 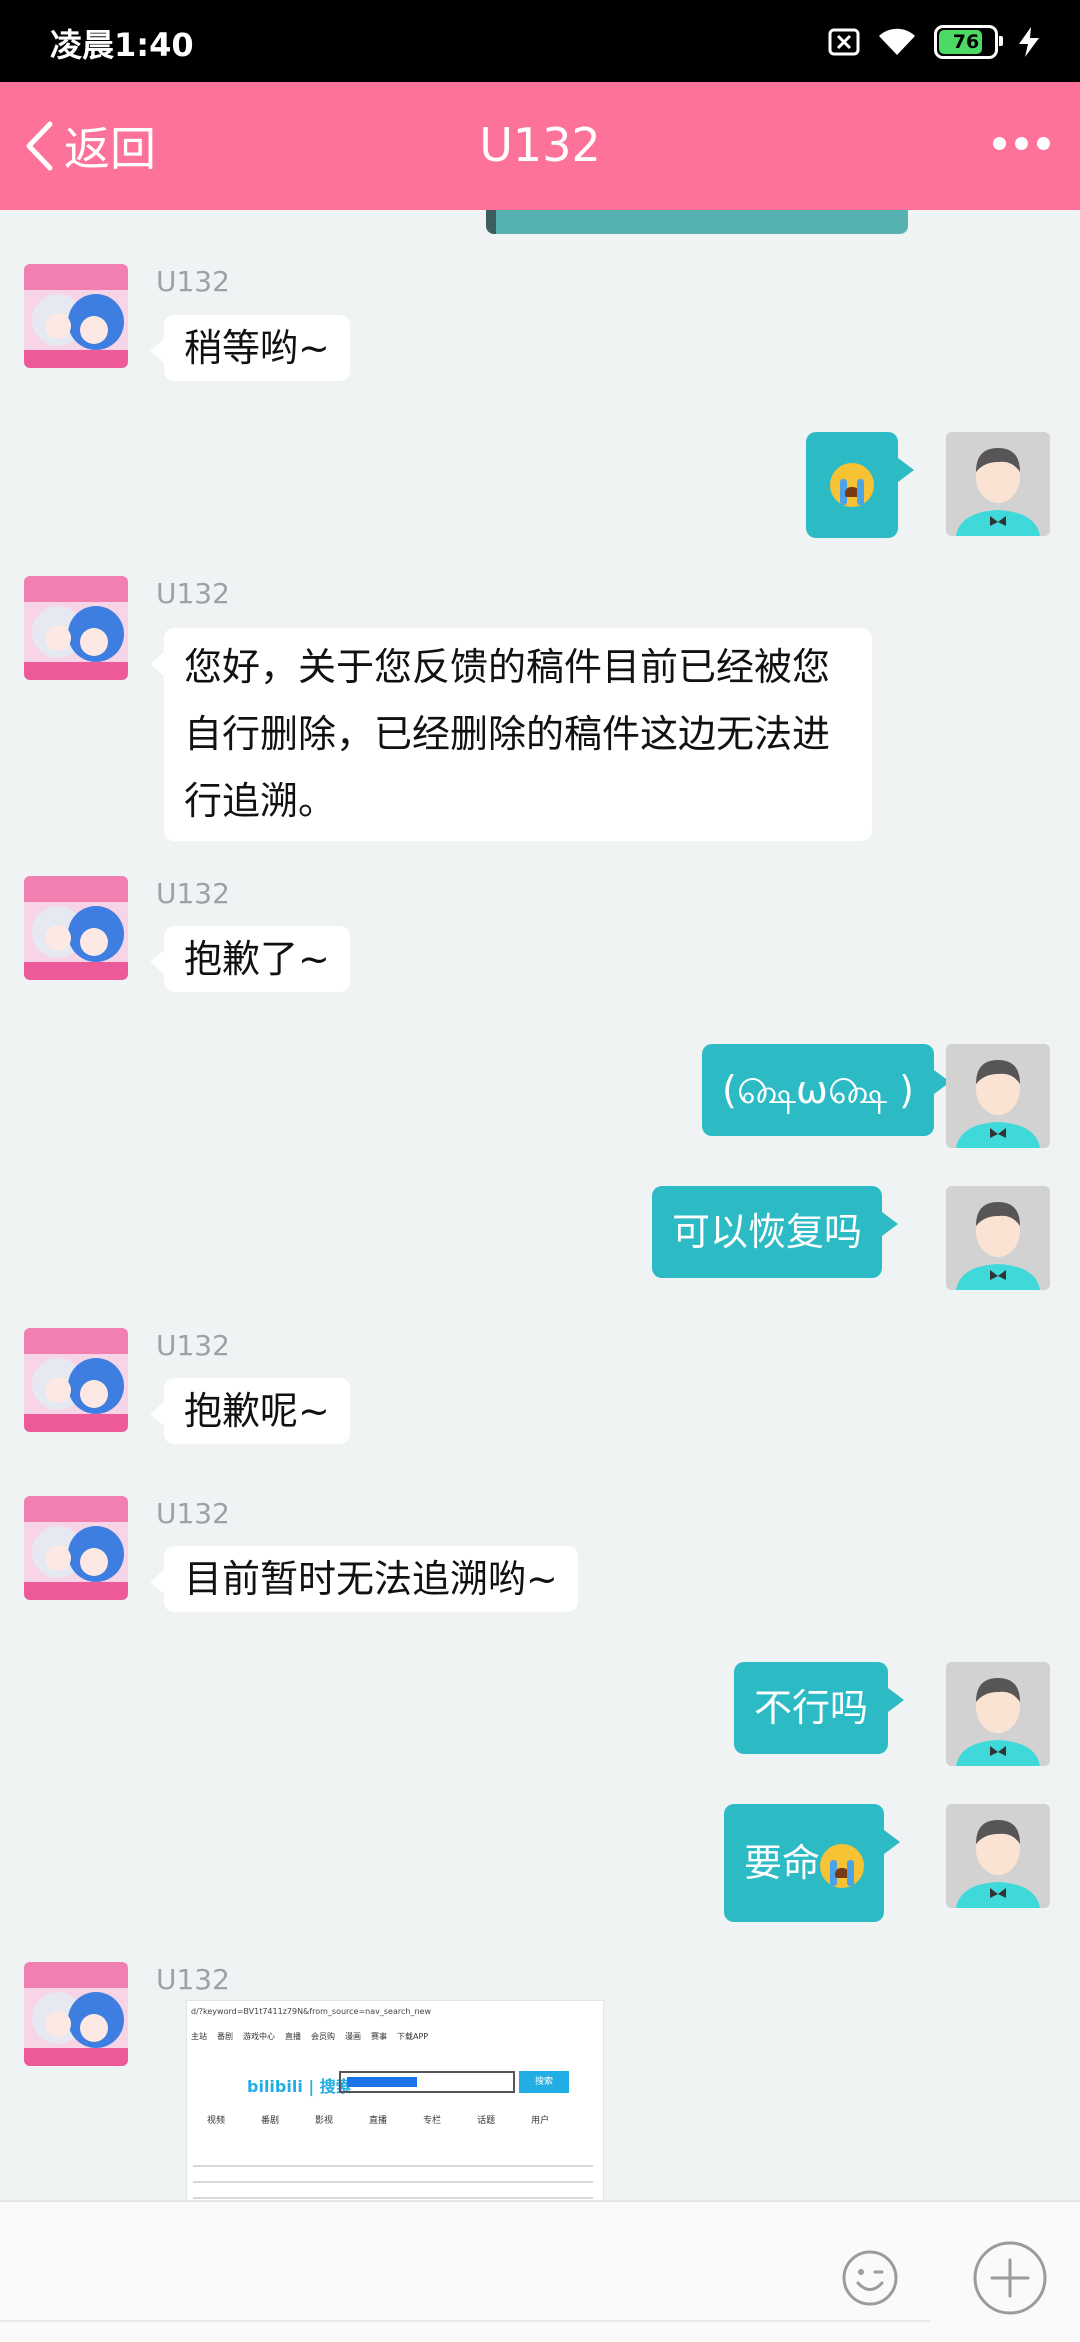 I want to click on screenshot-nav: 主站 番剧 游戏中心 直播 会员购 漫画 赛事 下载APP, so click(x=310, y=2036).